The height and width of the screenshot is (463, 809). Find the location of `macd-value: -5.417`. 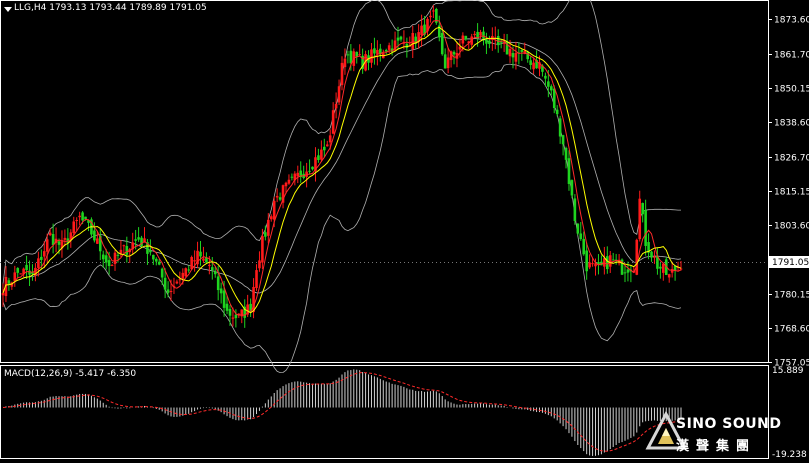

macd-value: -5.417 is located at coordinates (90, 374).